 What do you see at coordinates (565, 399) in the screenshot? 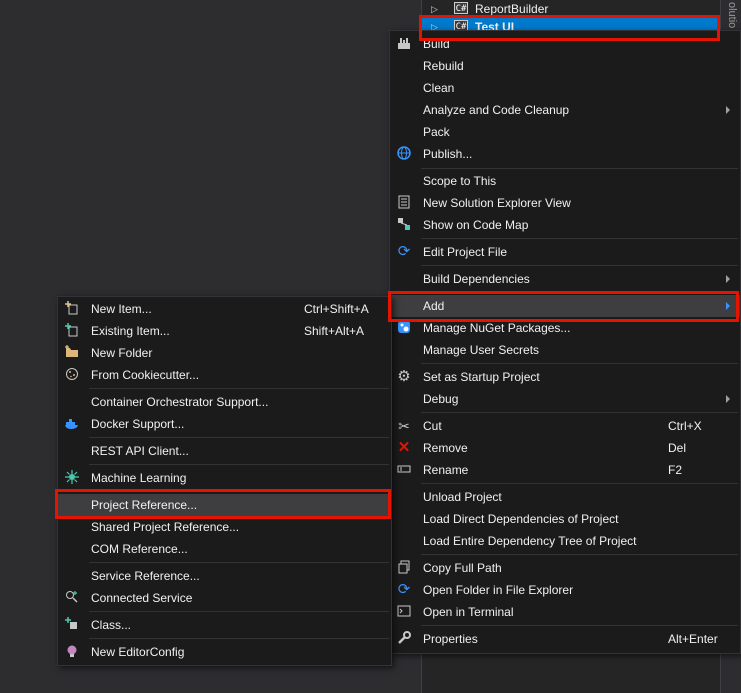
I see `menu-item-debug: Debug` at bounding box center [565, 399].